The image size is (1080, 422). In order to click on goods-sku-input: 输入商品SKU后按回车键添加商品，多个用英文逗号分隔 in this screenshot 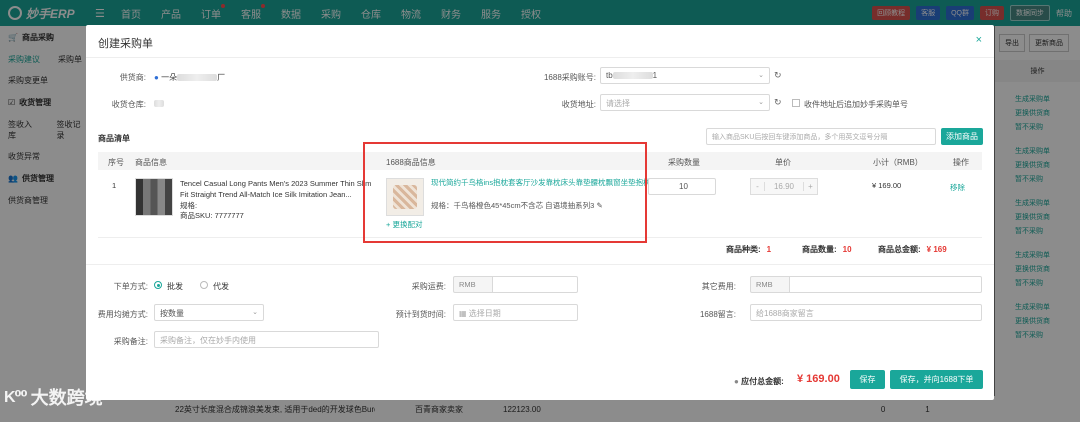, I will do `click(821, 136)`.